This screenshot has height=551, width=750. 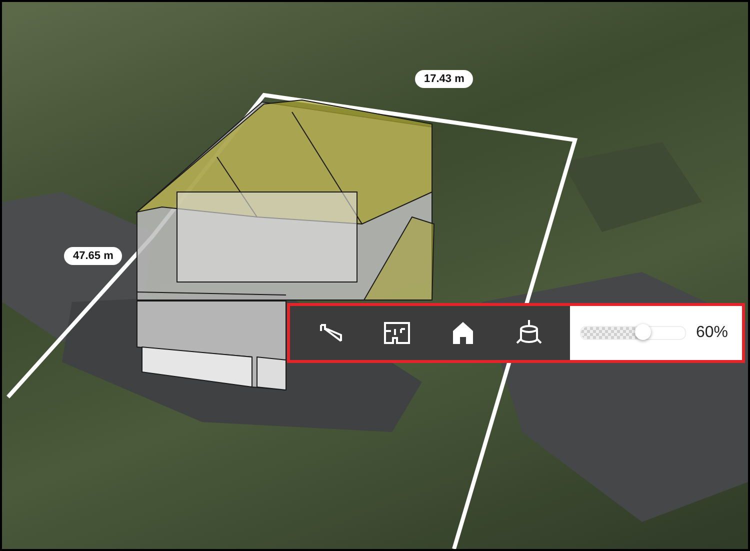 What do you see at coordinates (463, 333) in the screenshot?
I see `house-icon` at bounding box center [463, 333].